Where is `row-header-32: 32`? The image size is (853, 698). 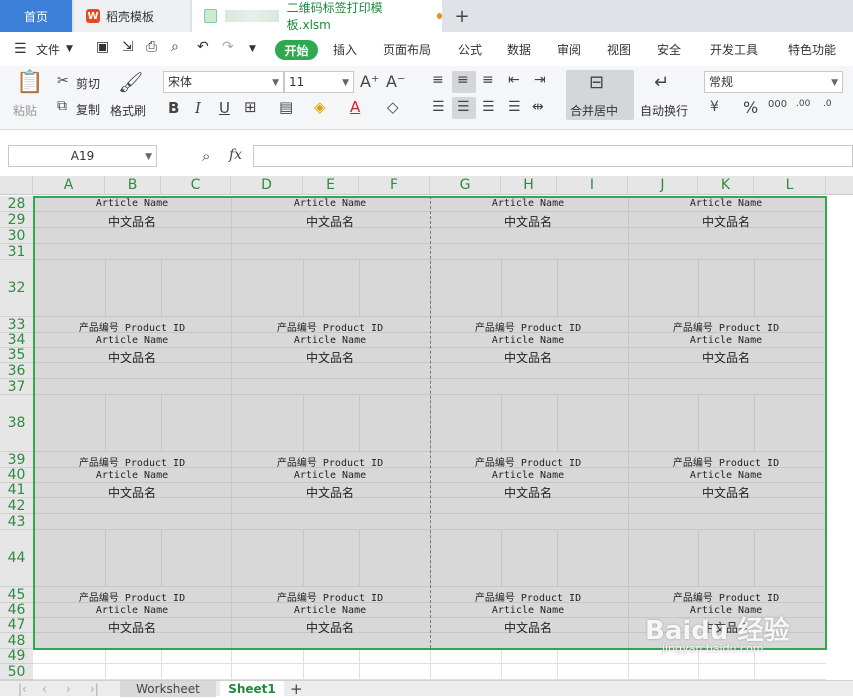 row-header-32: 32 is located at coordinates (16, 288).